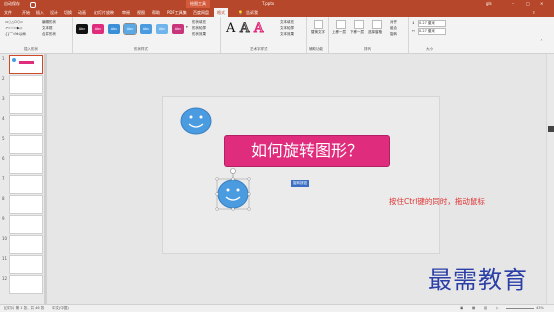 This screenshot has height=312, width=554. Describe the element at coordinates (528, 4) in the screenshot. I see `maximize-icon: □` at that location.